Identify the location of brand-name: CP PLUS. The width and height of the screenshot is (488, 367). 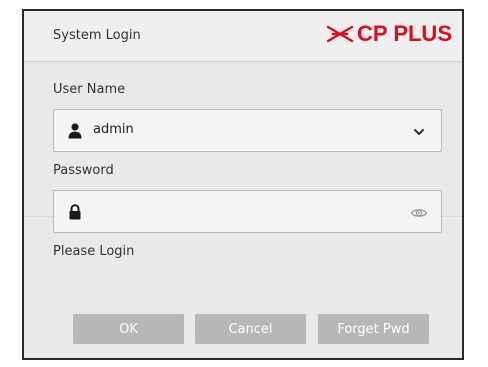
(404, 33).